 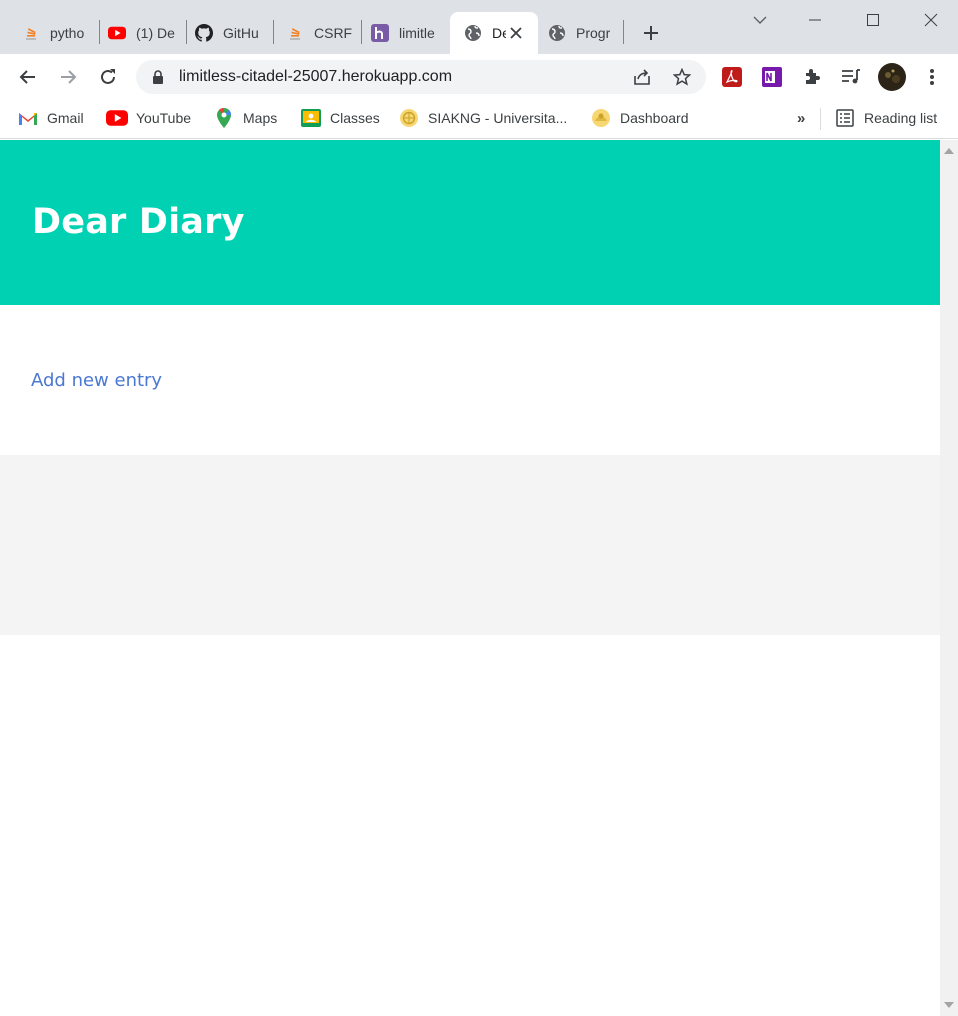 What do you see at coordinates (138, 222) in the screenshot?
I see `page-title: Dear Diary` at bounding box center [138, 222].